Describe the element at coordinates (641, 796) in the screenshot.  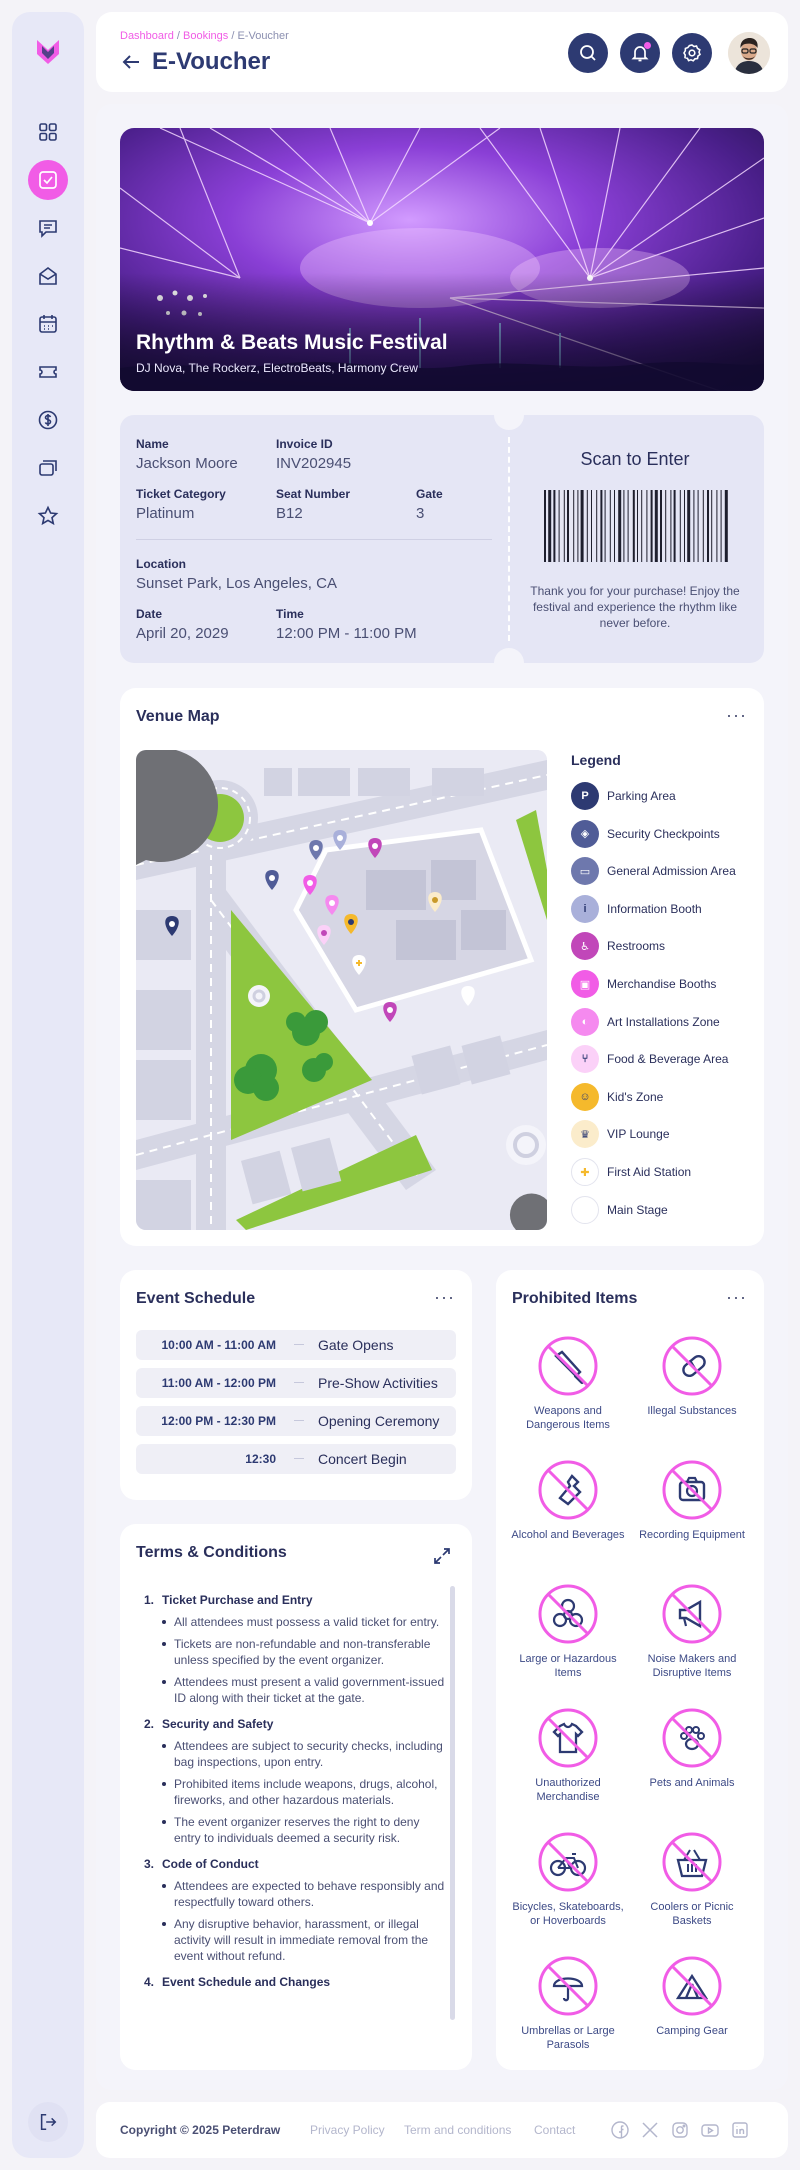
I see `legend-label: Parking Area` at that location.